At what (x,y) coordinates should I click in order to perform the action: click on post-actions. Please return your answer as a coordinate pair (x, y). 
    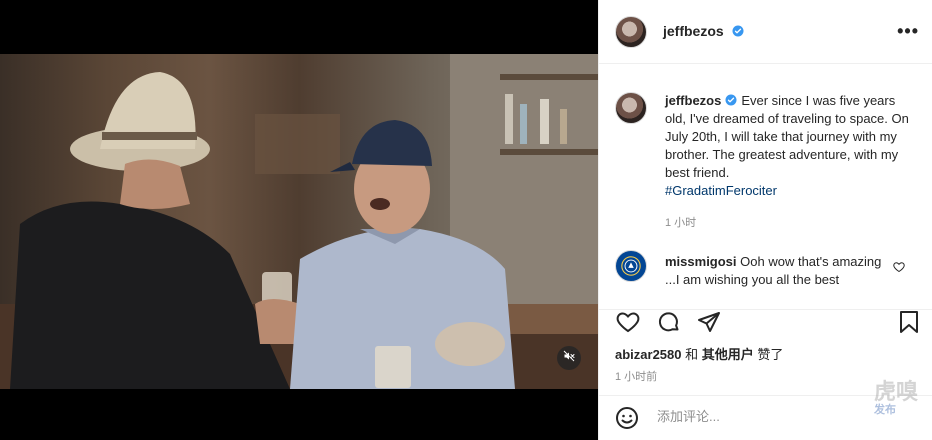
    Looking at the image, I should click on (765, 325).